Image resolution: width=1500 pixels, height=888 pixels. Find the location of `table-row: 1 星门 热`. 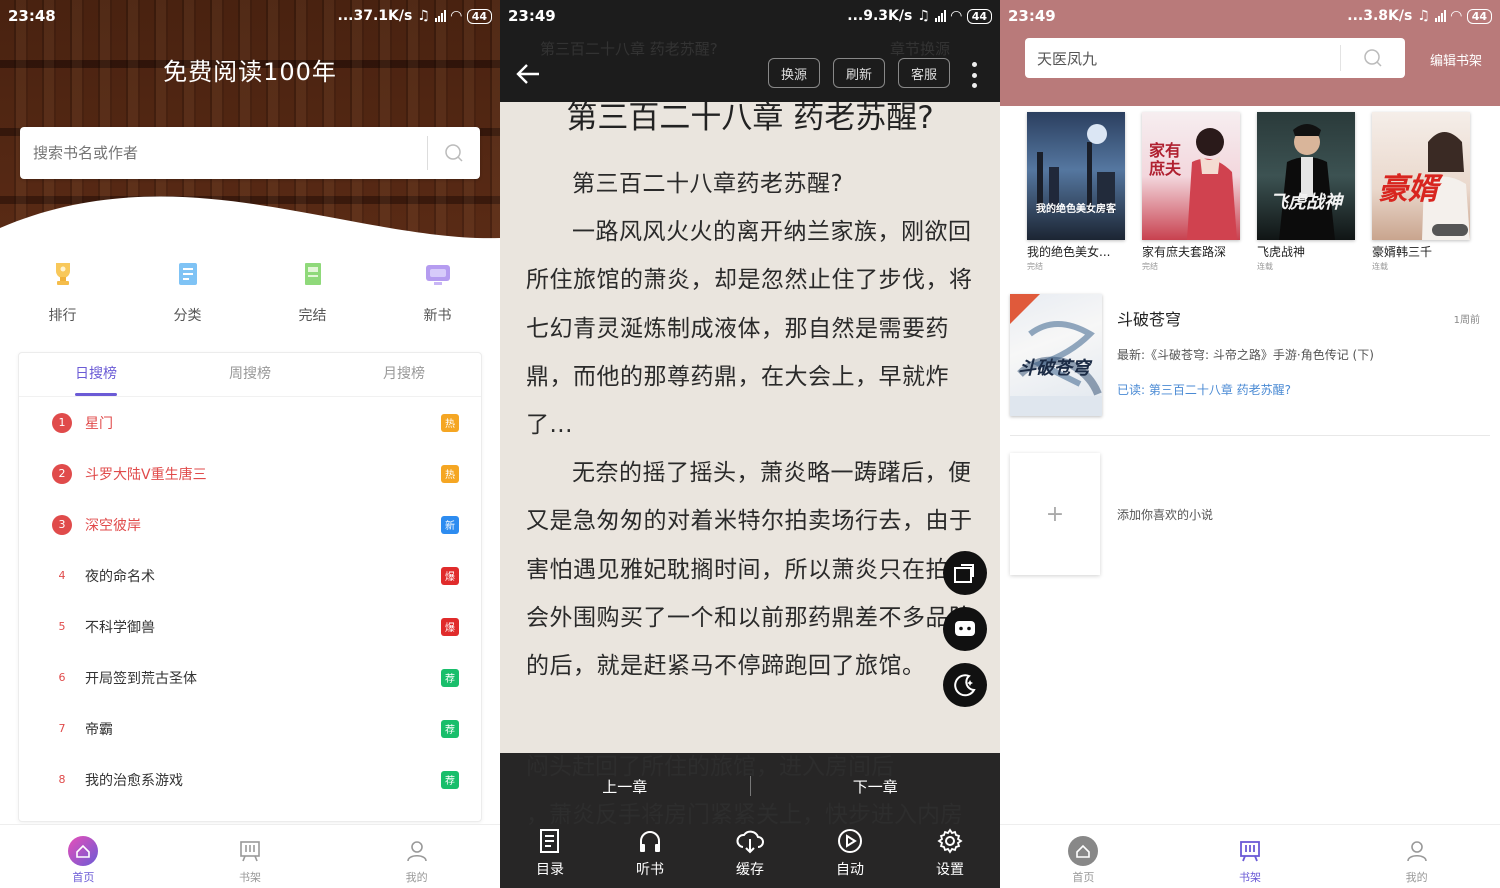

table-row: 1 星门 热 is located at coordinates (250, 422).